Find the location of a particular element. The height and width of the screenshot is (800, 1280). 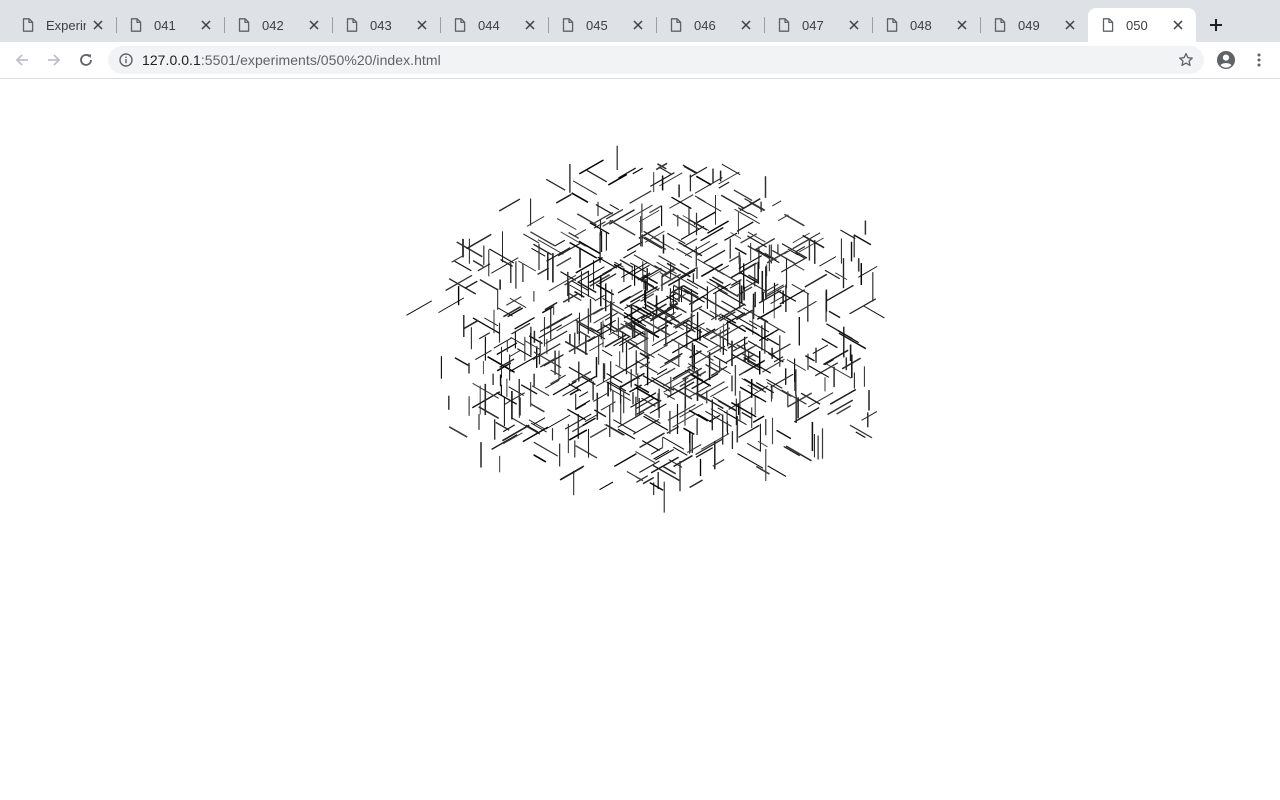

tab-043: 043 is located at coordinates (386, 25).